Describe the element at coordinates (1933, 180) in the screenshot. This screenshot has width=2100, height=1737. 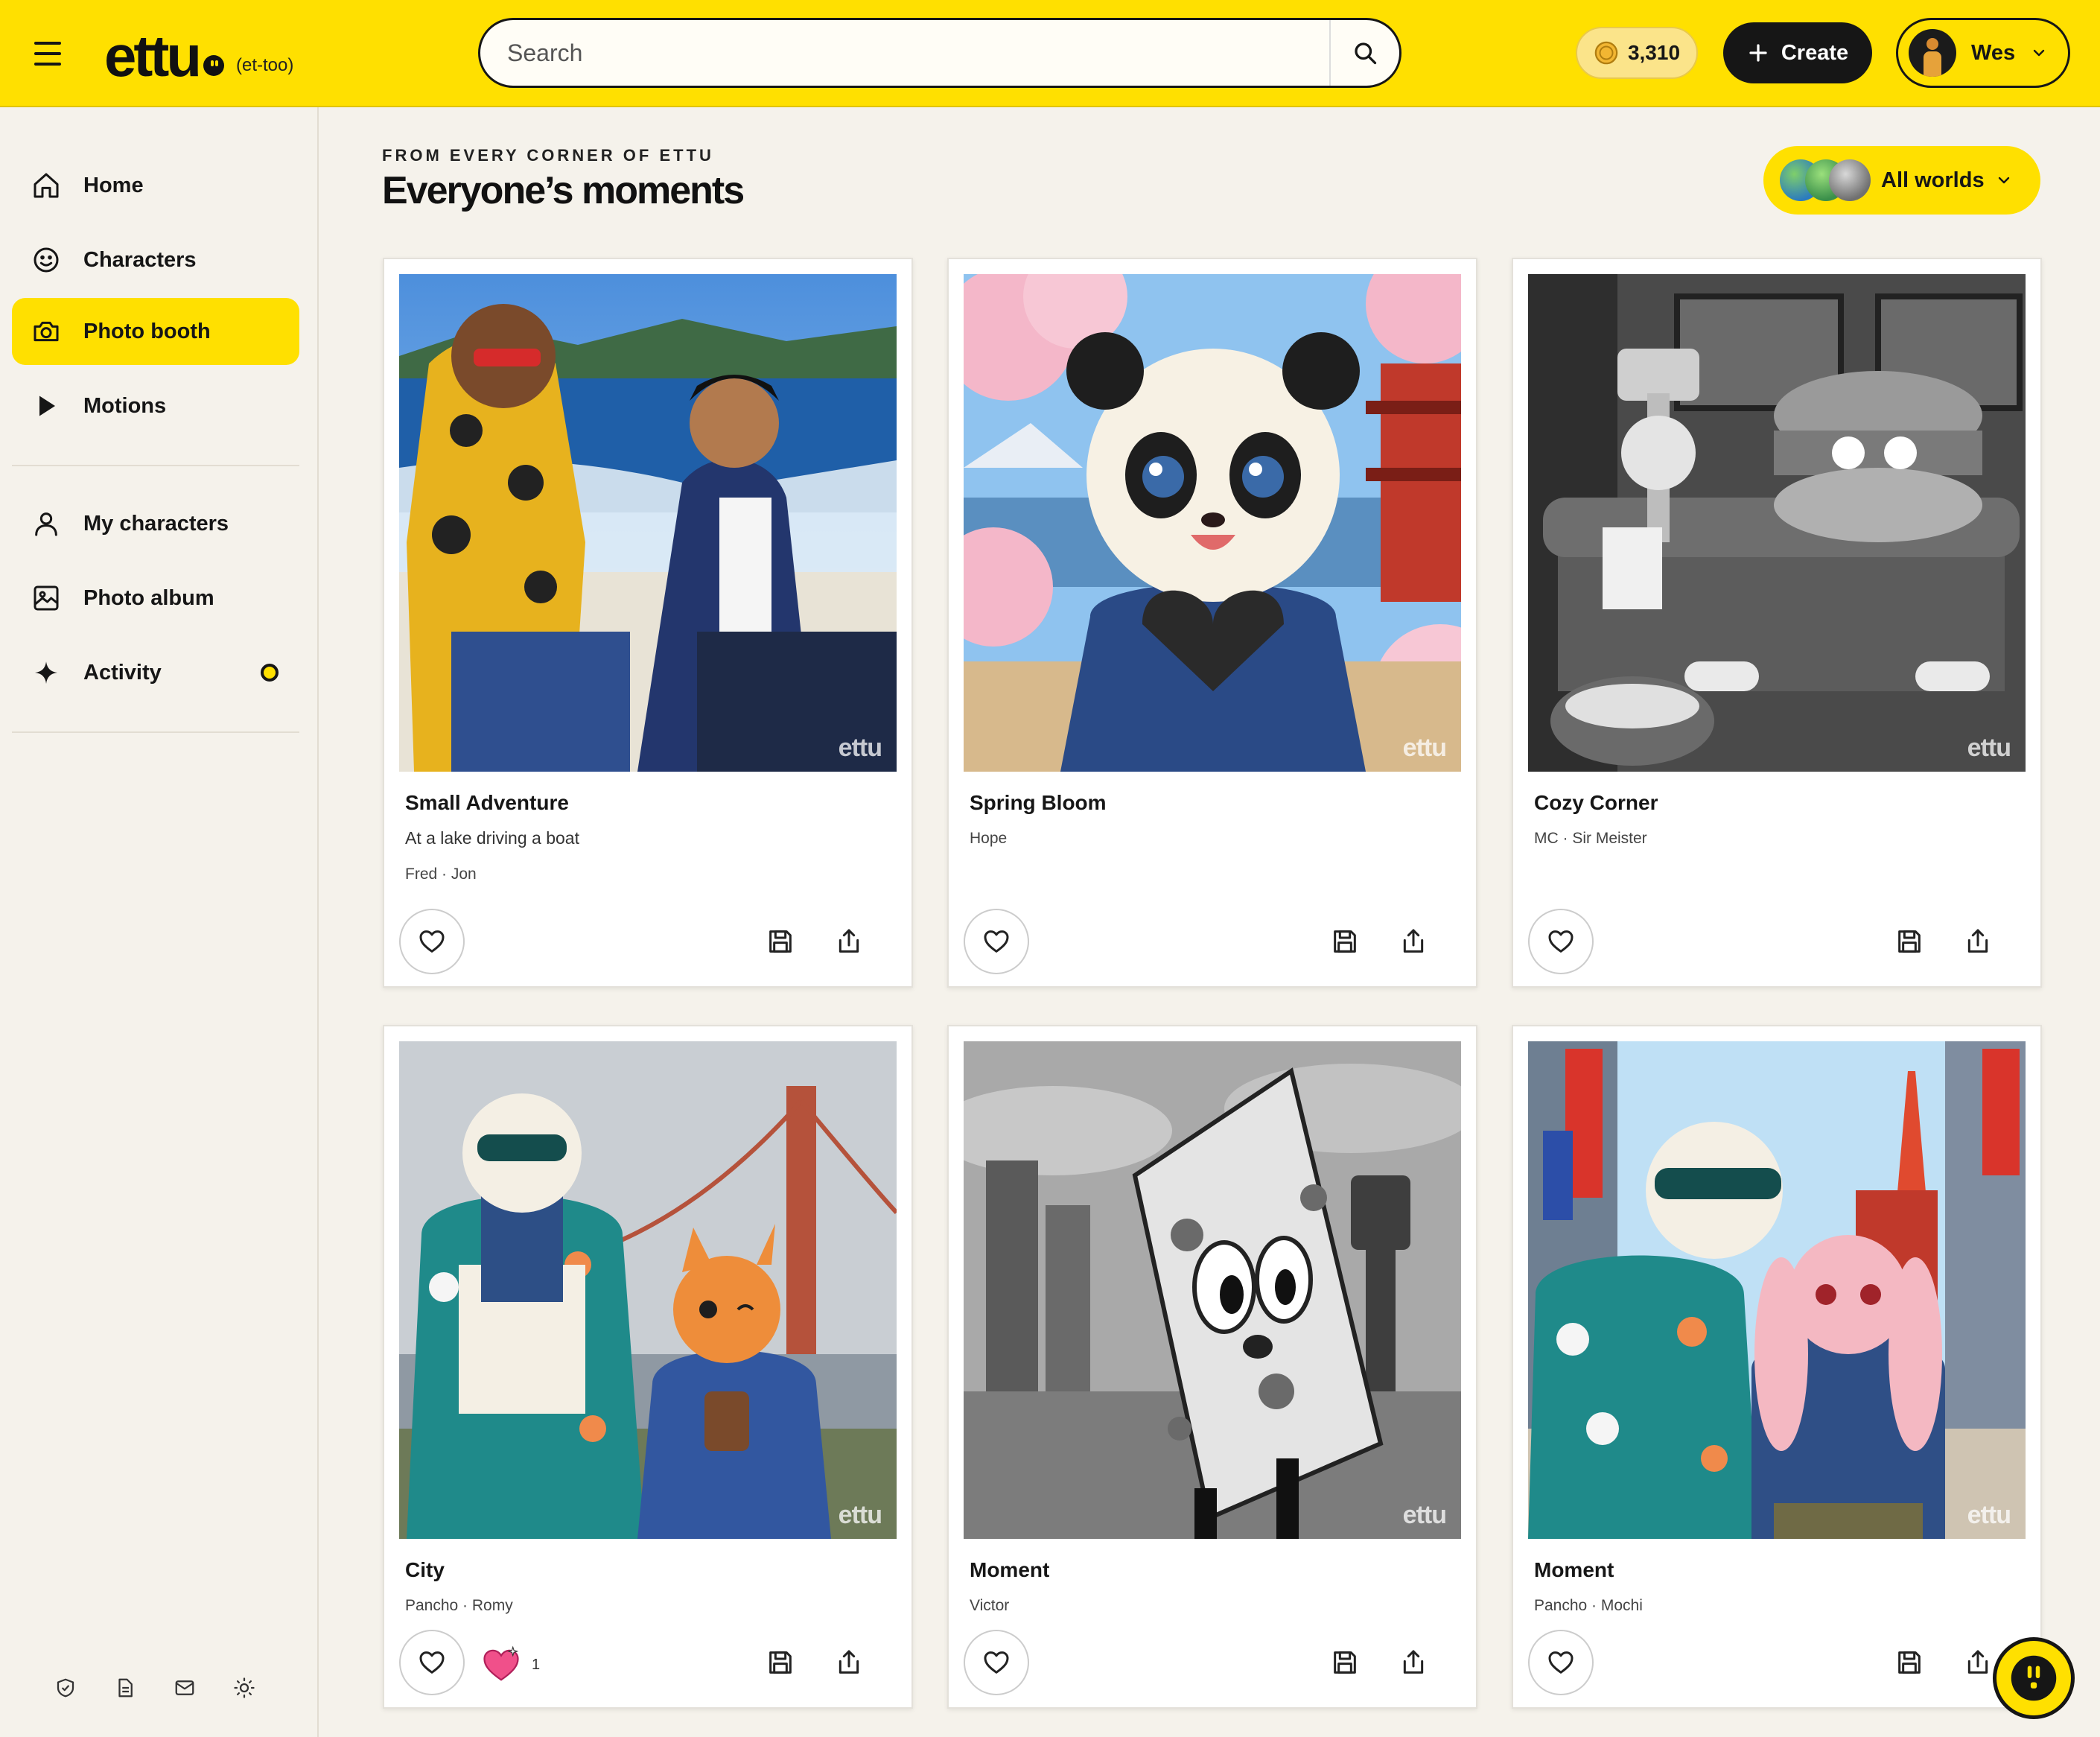
I see `worlds-filter-label: All worlds` at that location.